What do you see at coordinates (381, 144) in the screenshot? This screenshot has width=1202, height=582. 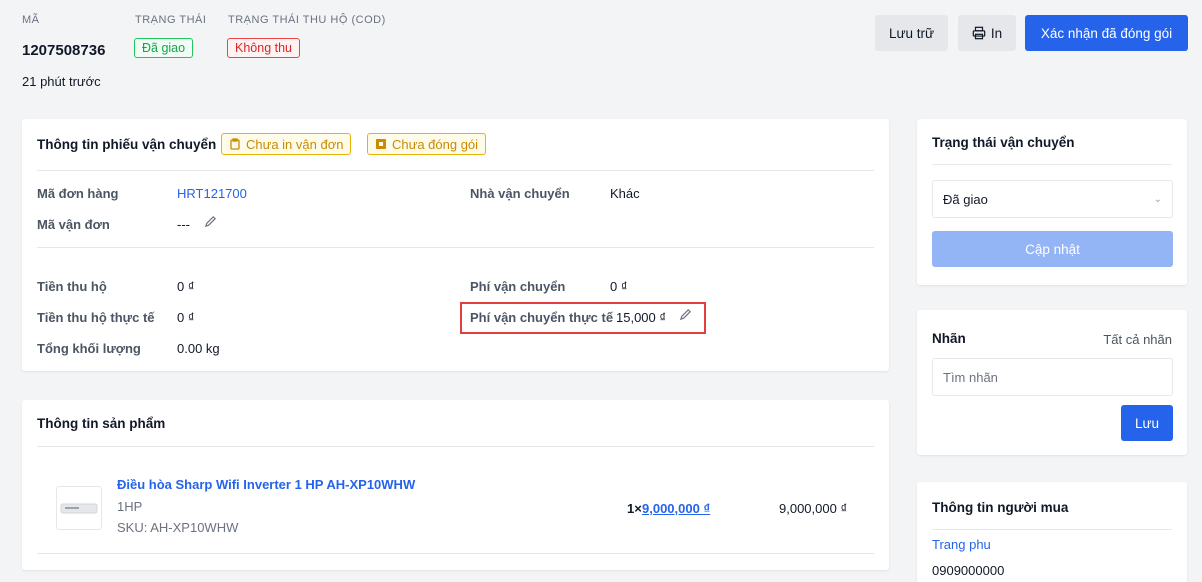 I see `package-icon` at bounding box center [381, 144].